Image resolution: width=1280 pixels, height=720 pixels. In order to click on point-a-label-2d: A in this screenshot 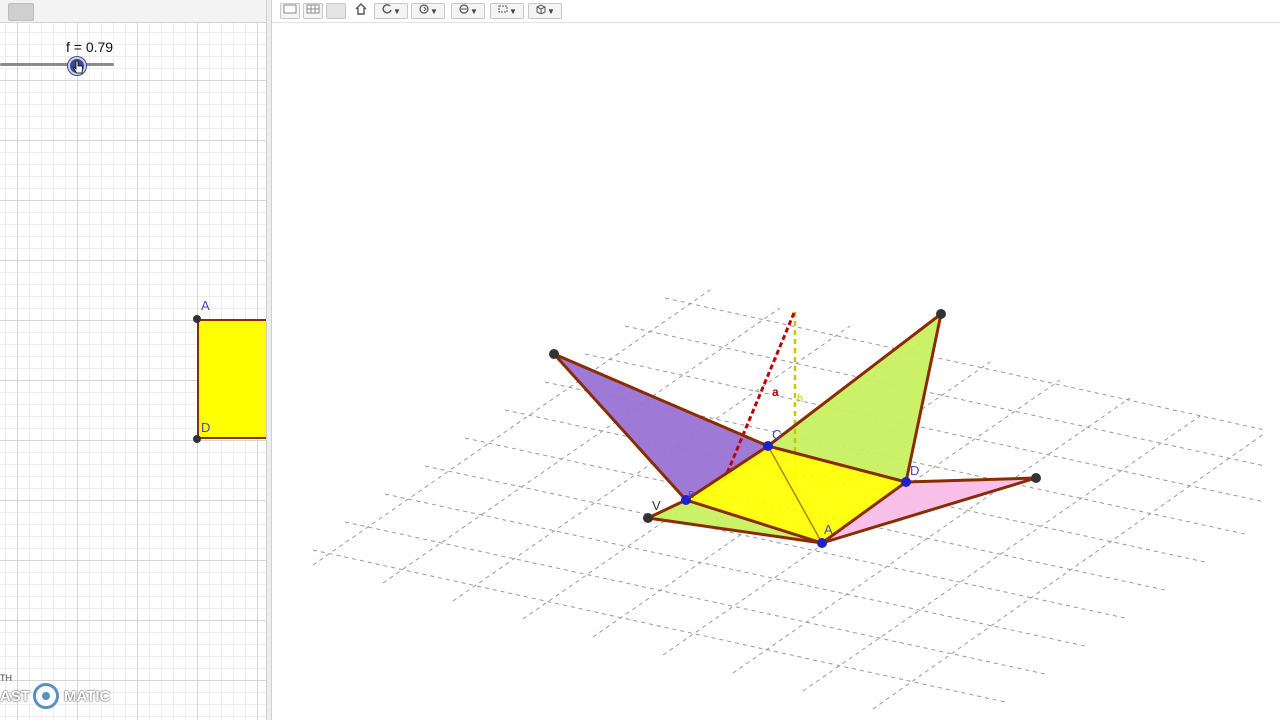, I will do `click(205, 305)`.